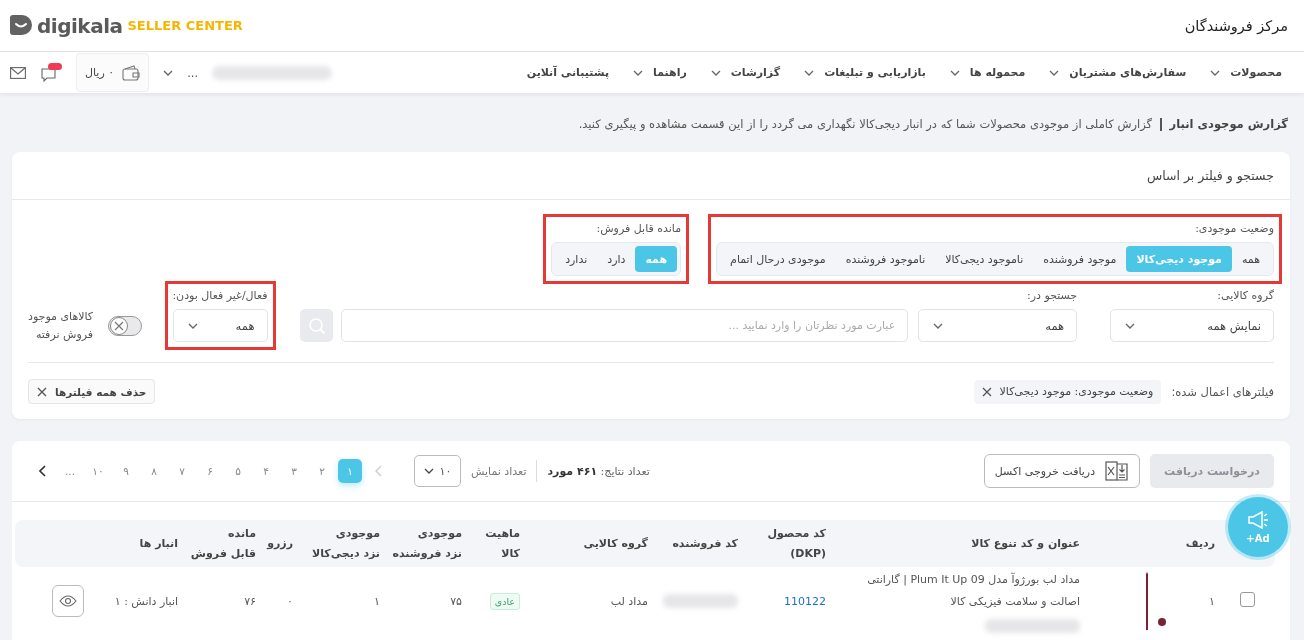 This screenshot has width=1304, height=640. Describe the element at coordinates (778, 259) in the screenshot. I see `segment-option: موجودی درحال اتمام` at that location.